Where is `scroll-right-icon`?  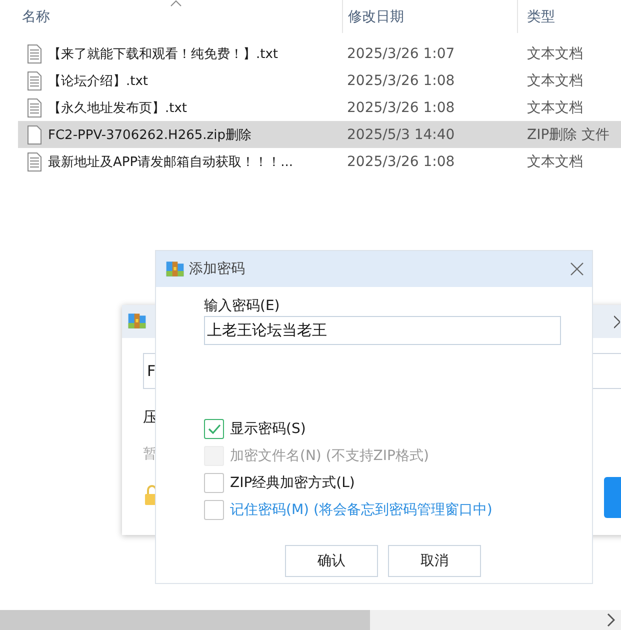
scroll-right-icon is located at coordinates (611, 620).